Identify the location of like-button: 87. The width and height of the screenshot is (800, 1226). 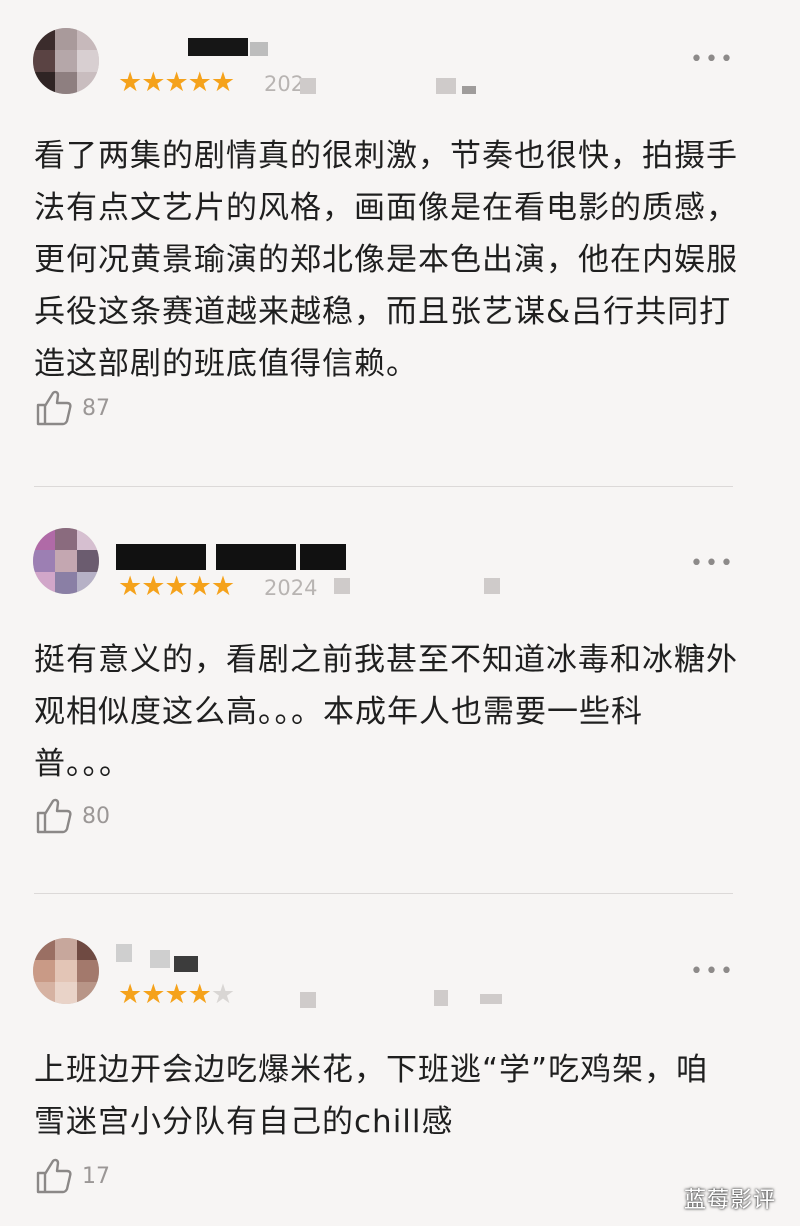
(72, 408).